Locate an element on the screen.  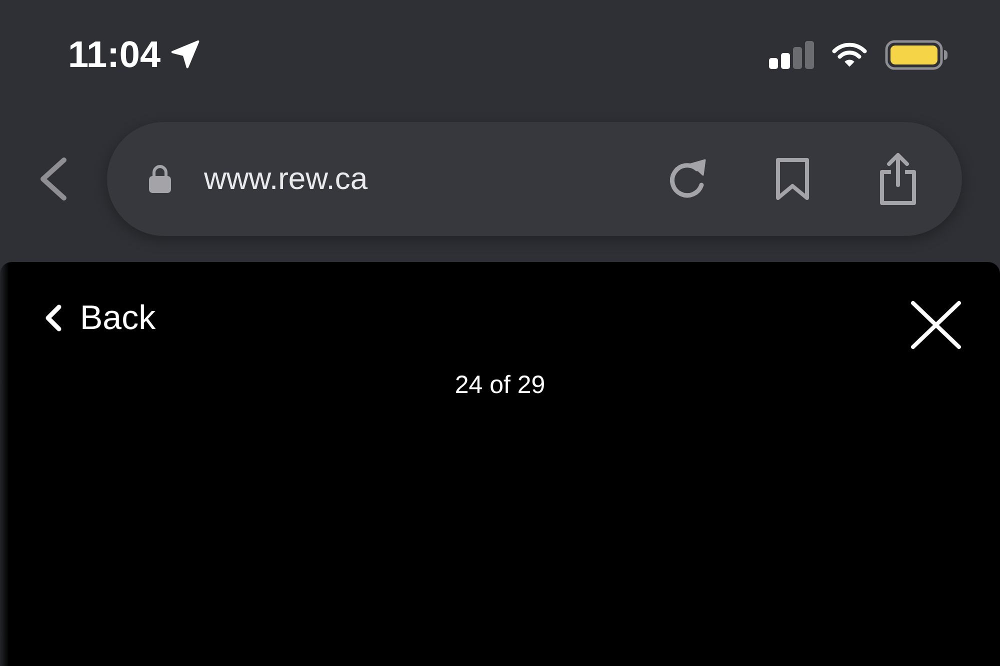
lock-icon is located at coordinates (160, 179).